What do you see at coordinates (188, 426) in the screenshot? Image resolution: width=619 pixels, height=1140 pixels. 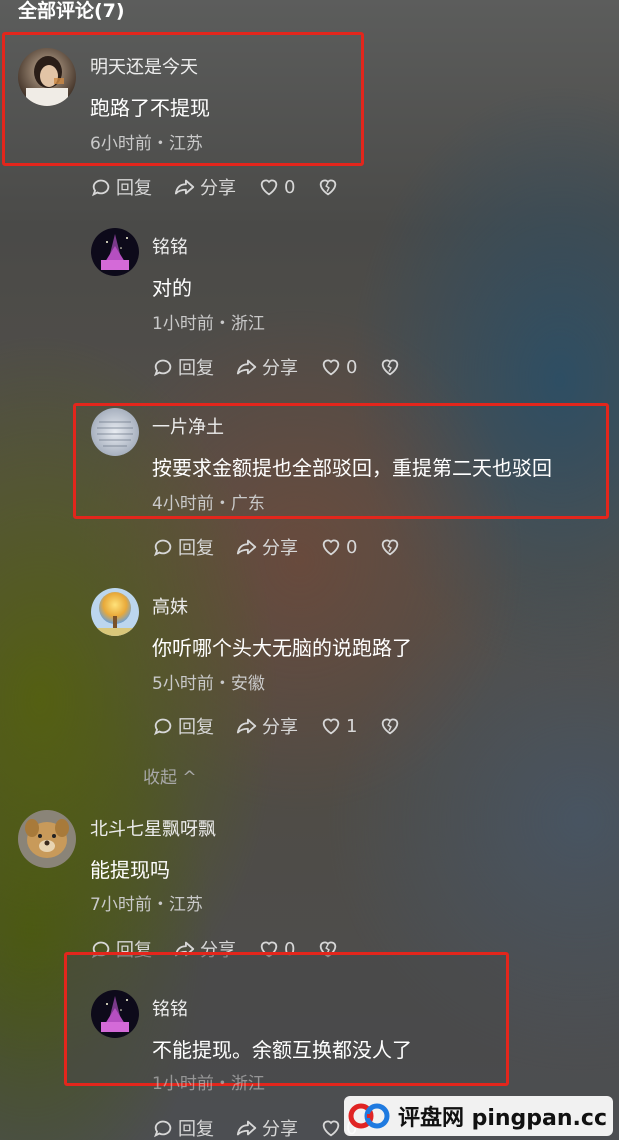 I see `comment-username: 一片净土` at bounding box center [188, 426].